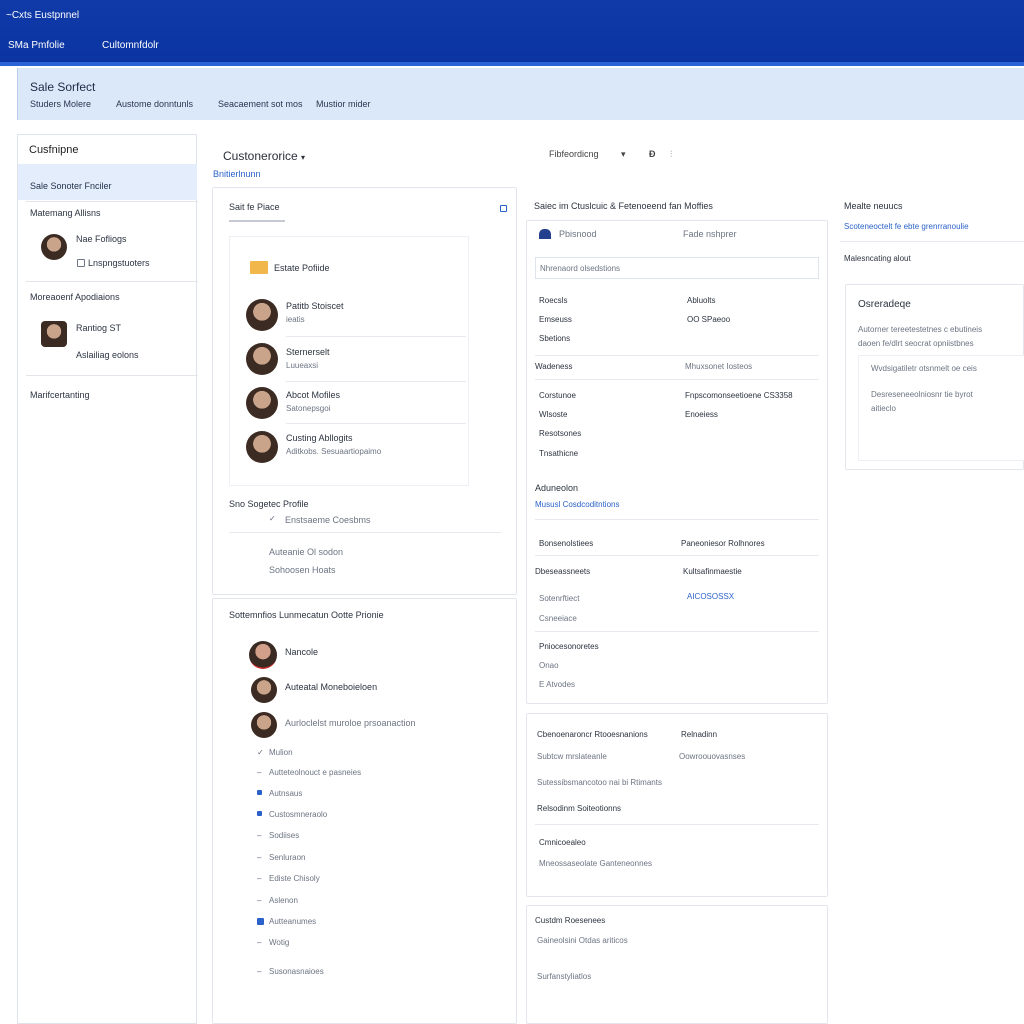 This screenshot has width=1024, height=1024. Describe the element at coordinates (259, 267) in the screenshot. I see `folder-icon` at that location.